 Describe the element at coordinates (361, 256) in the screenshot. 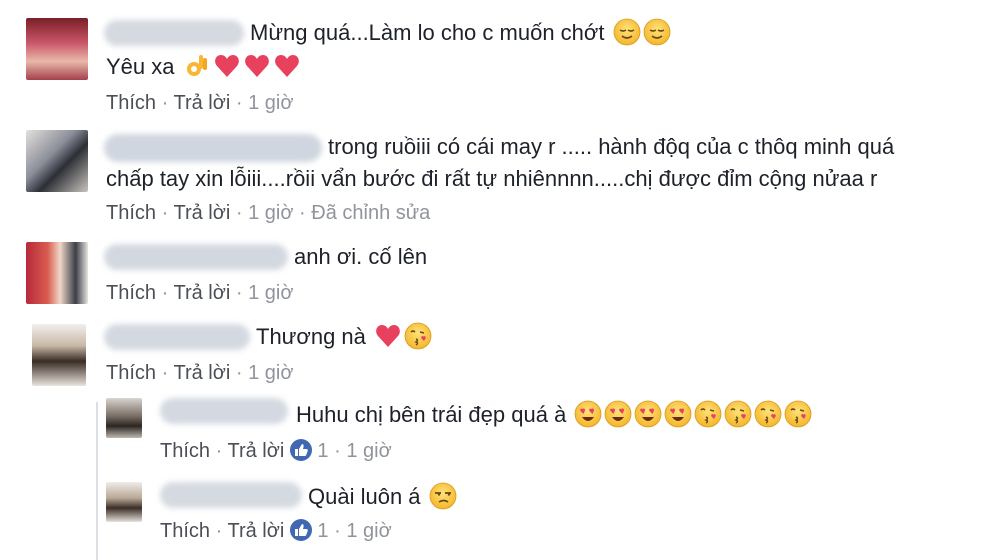

I see `comment-text: anh ơi. cố lên` at that location.